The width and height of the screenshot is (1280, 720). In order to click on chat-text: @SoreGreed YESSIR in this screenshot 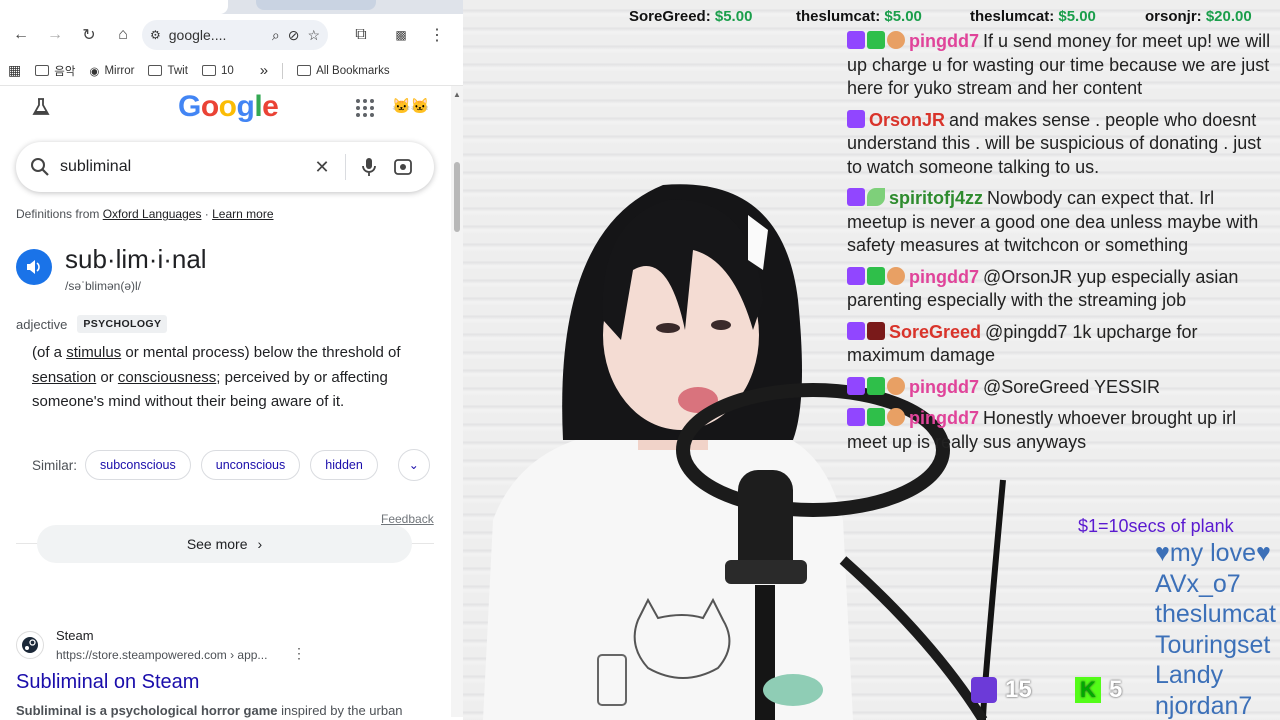, I will do `click(1072, 386)`.